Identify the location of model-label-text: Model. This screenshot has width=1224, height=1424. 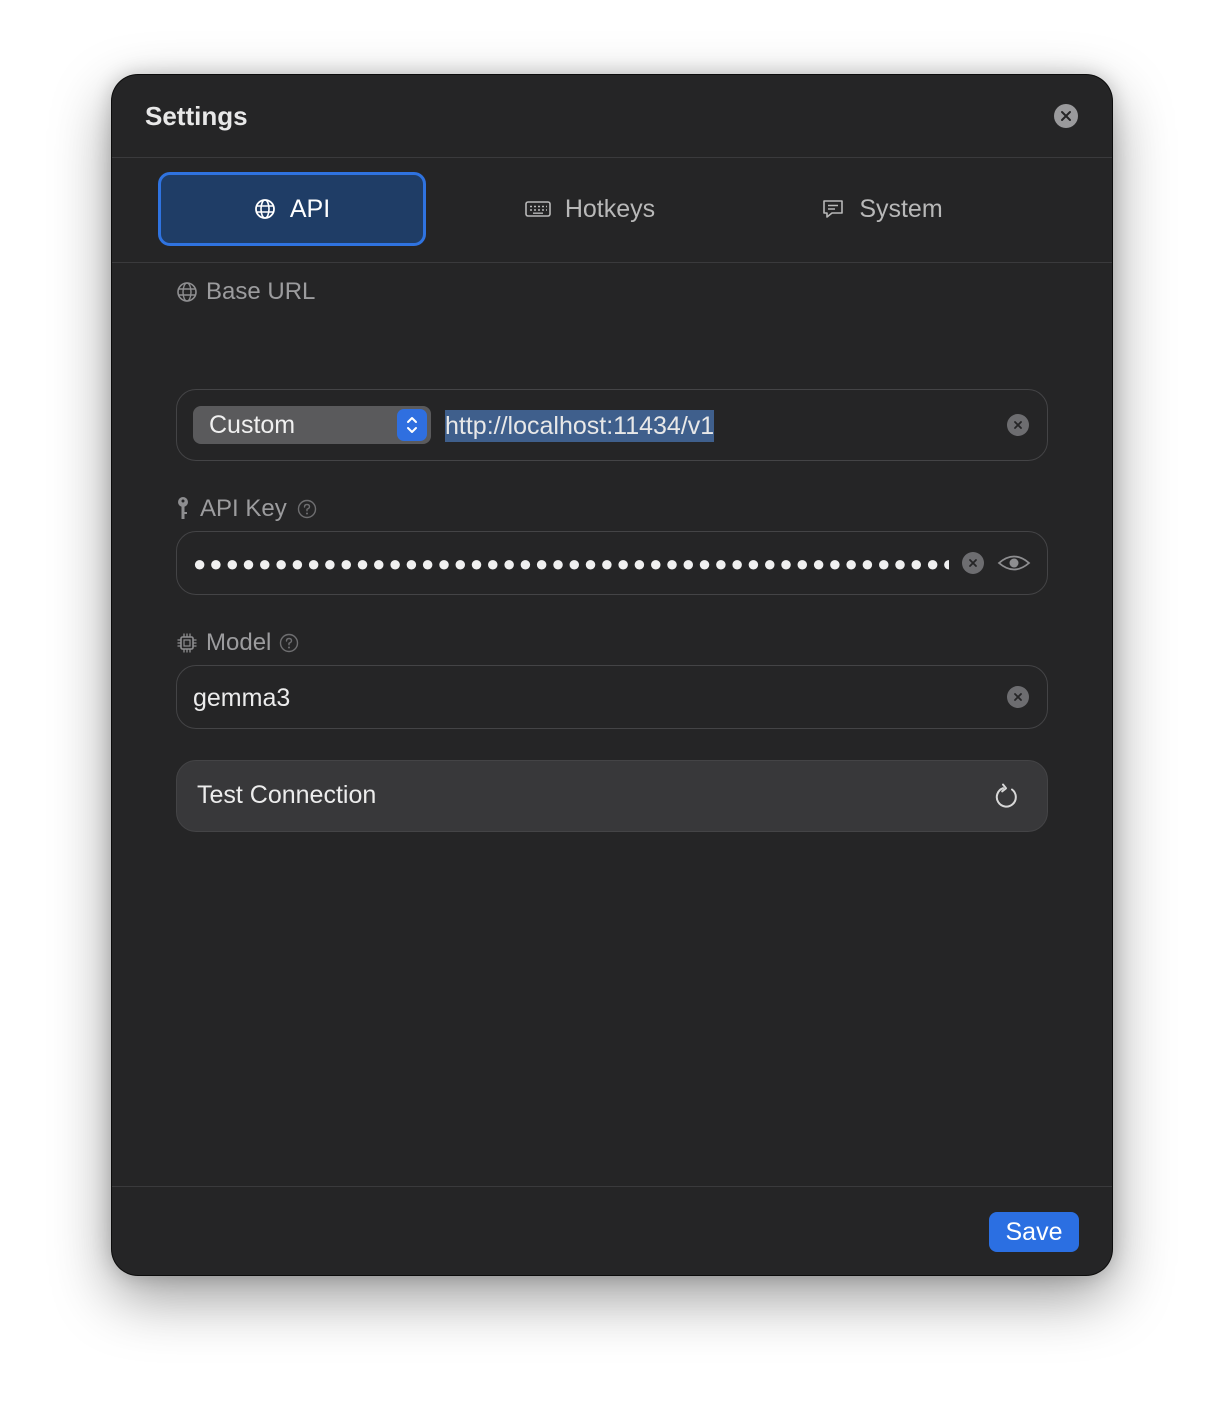
(239, 642).